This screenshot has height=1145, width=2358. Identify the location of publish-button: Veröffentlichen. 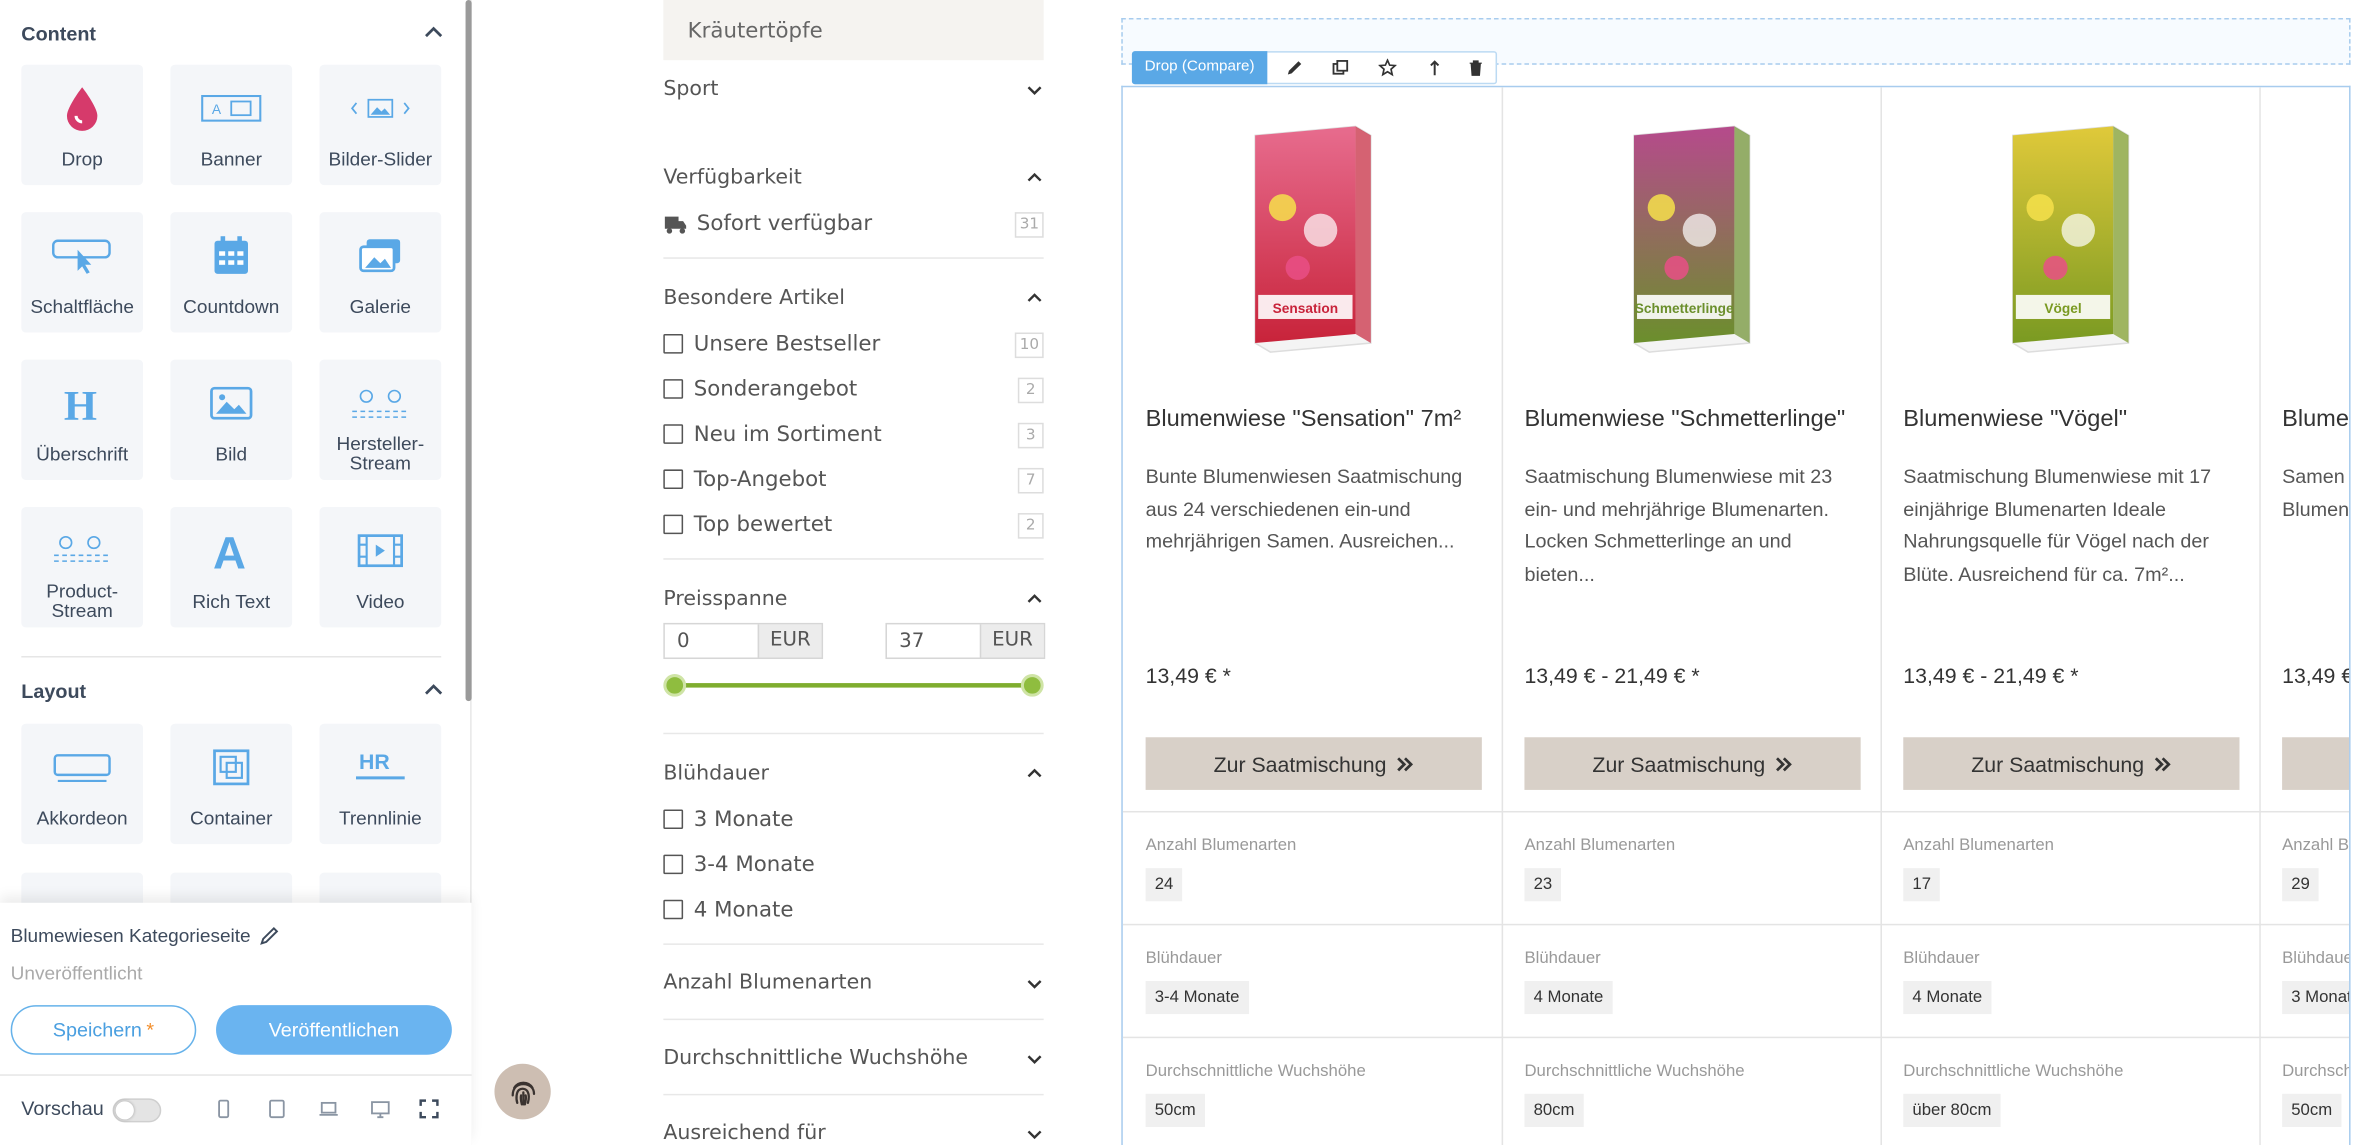
(334, 1030).